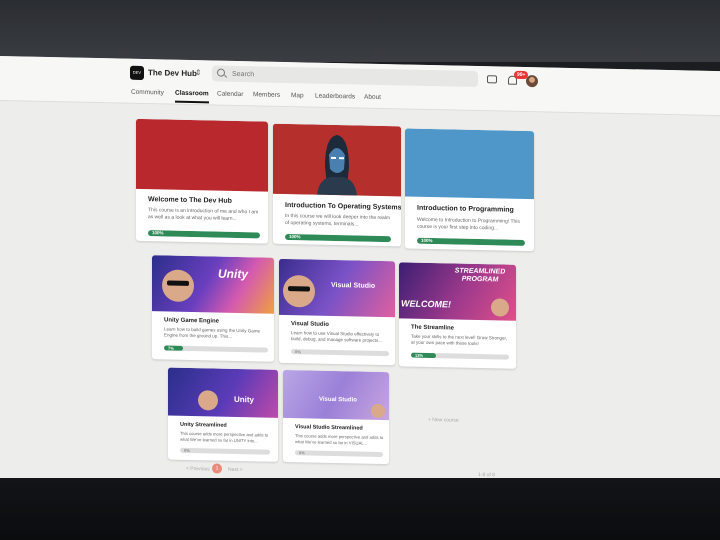 This screenshot has width=720, height=540. What do you see at coordinates (203, 425) in the screenshot?
I see `course-title: Unity Streamlined` at bounding box center [203, 425].